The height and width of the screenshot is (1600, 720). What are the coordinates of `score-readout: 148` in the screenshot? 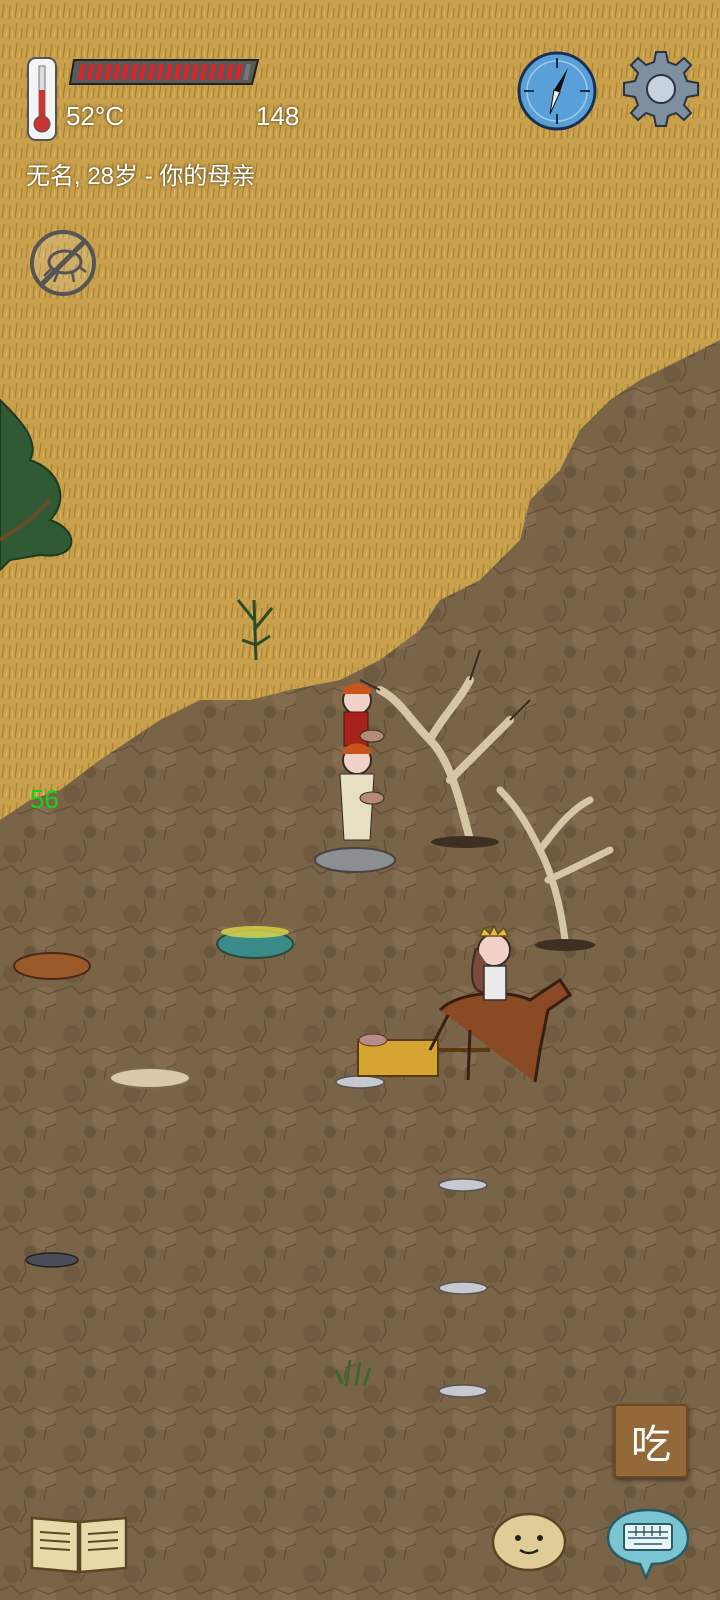 It's located at (278, 116).